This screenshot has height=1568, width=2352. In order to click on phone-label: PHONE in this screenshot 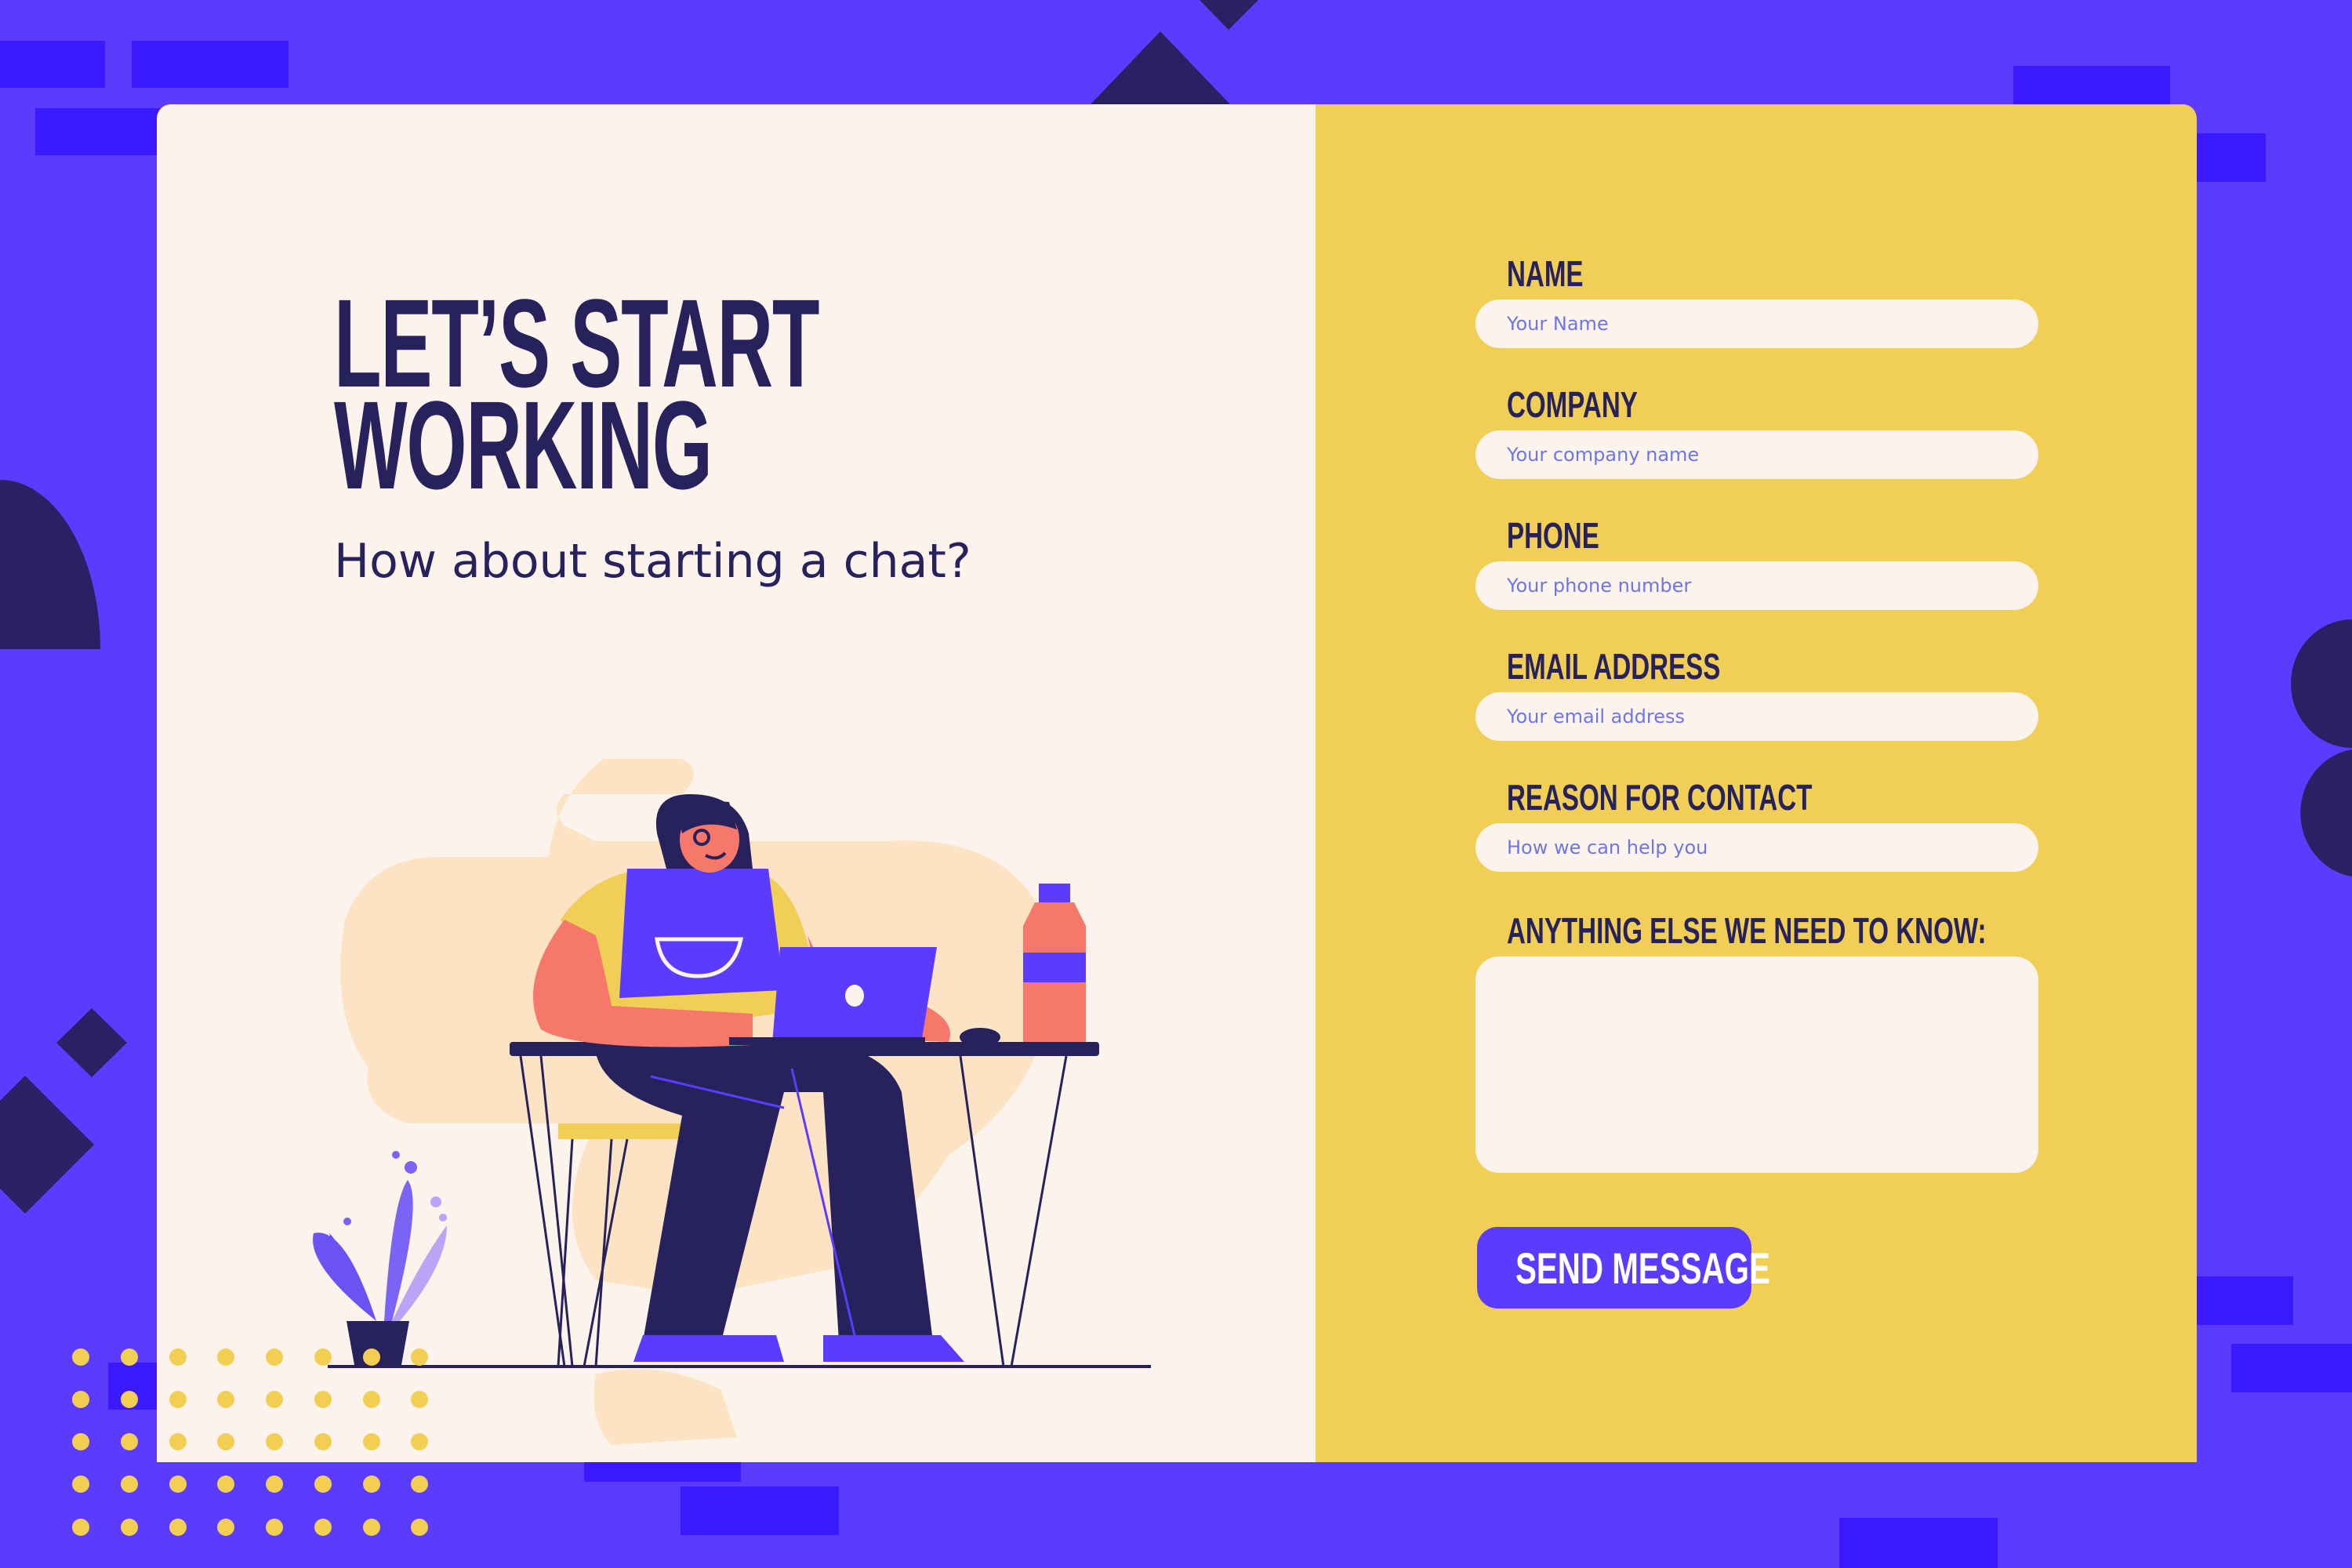, I will do `click(1553, 535)`.